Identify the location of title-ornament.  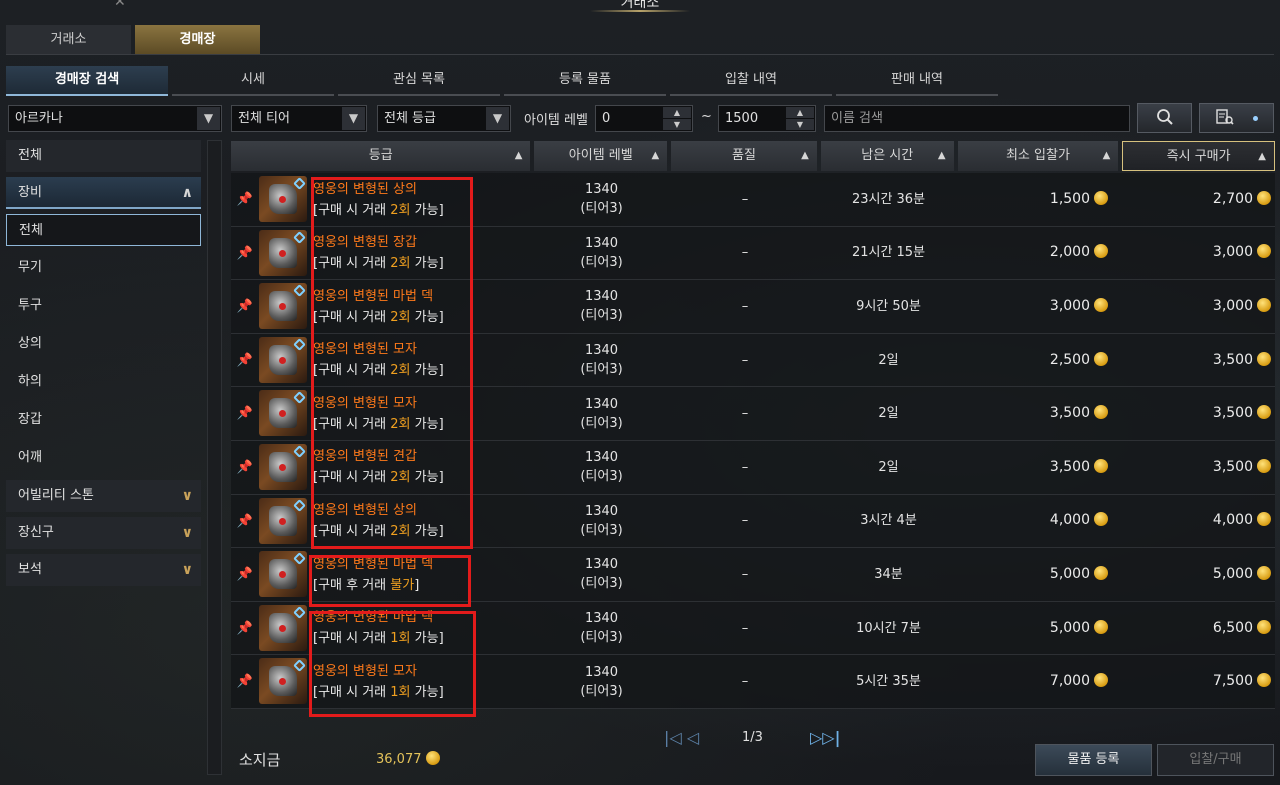
(640, 11).